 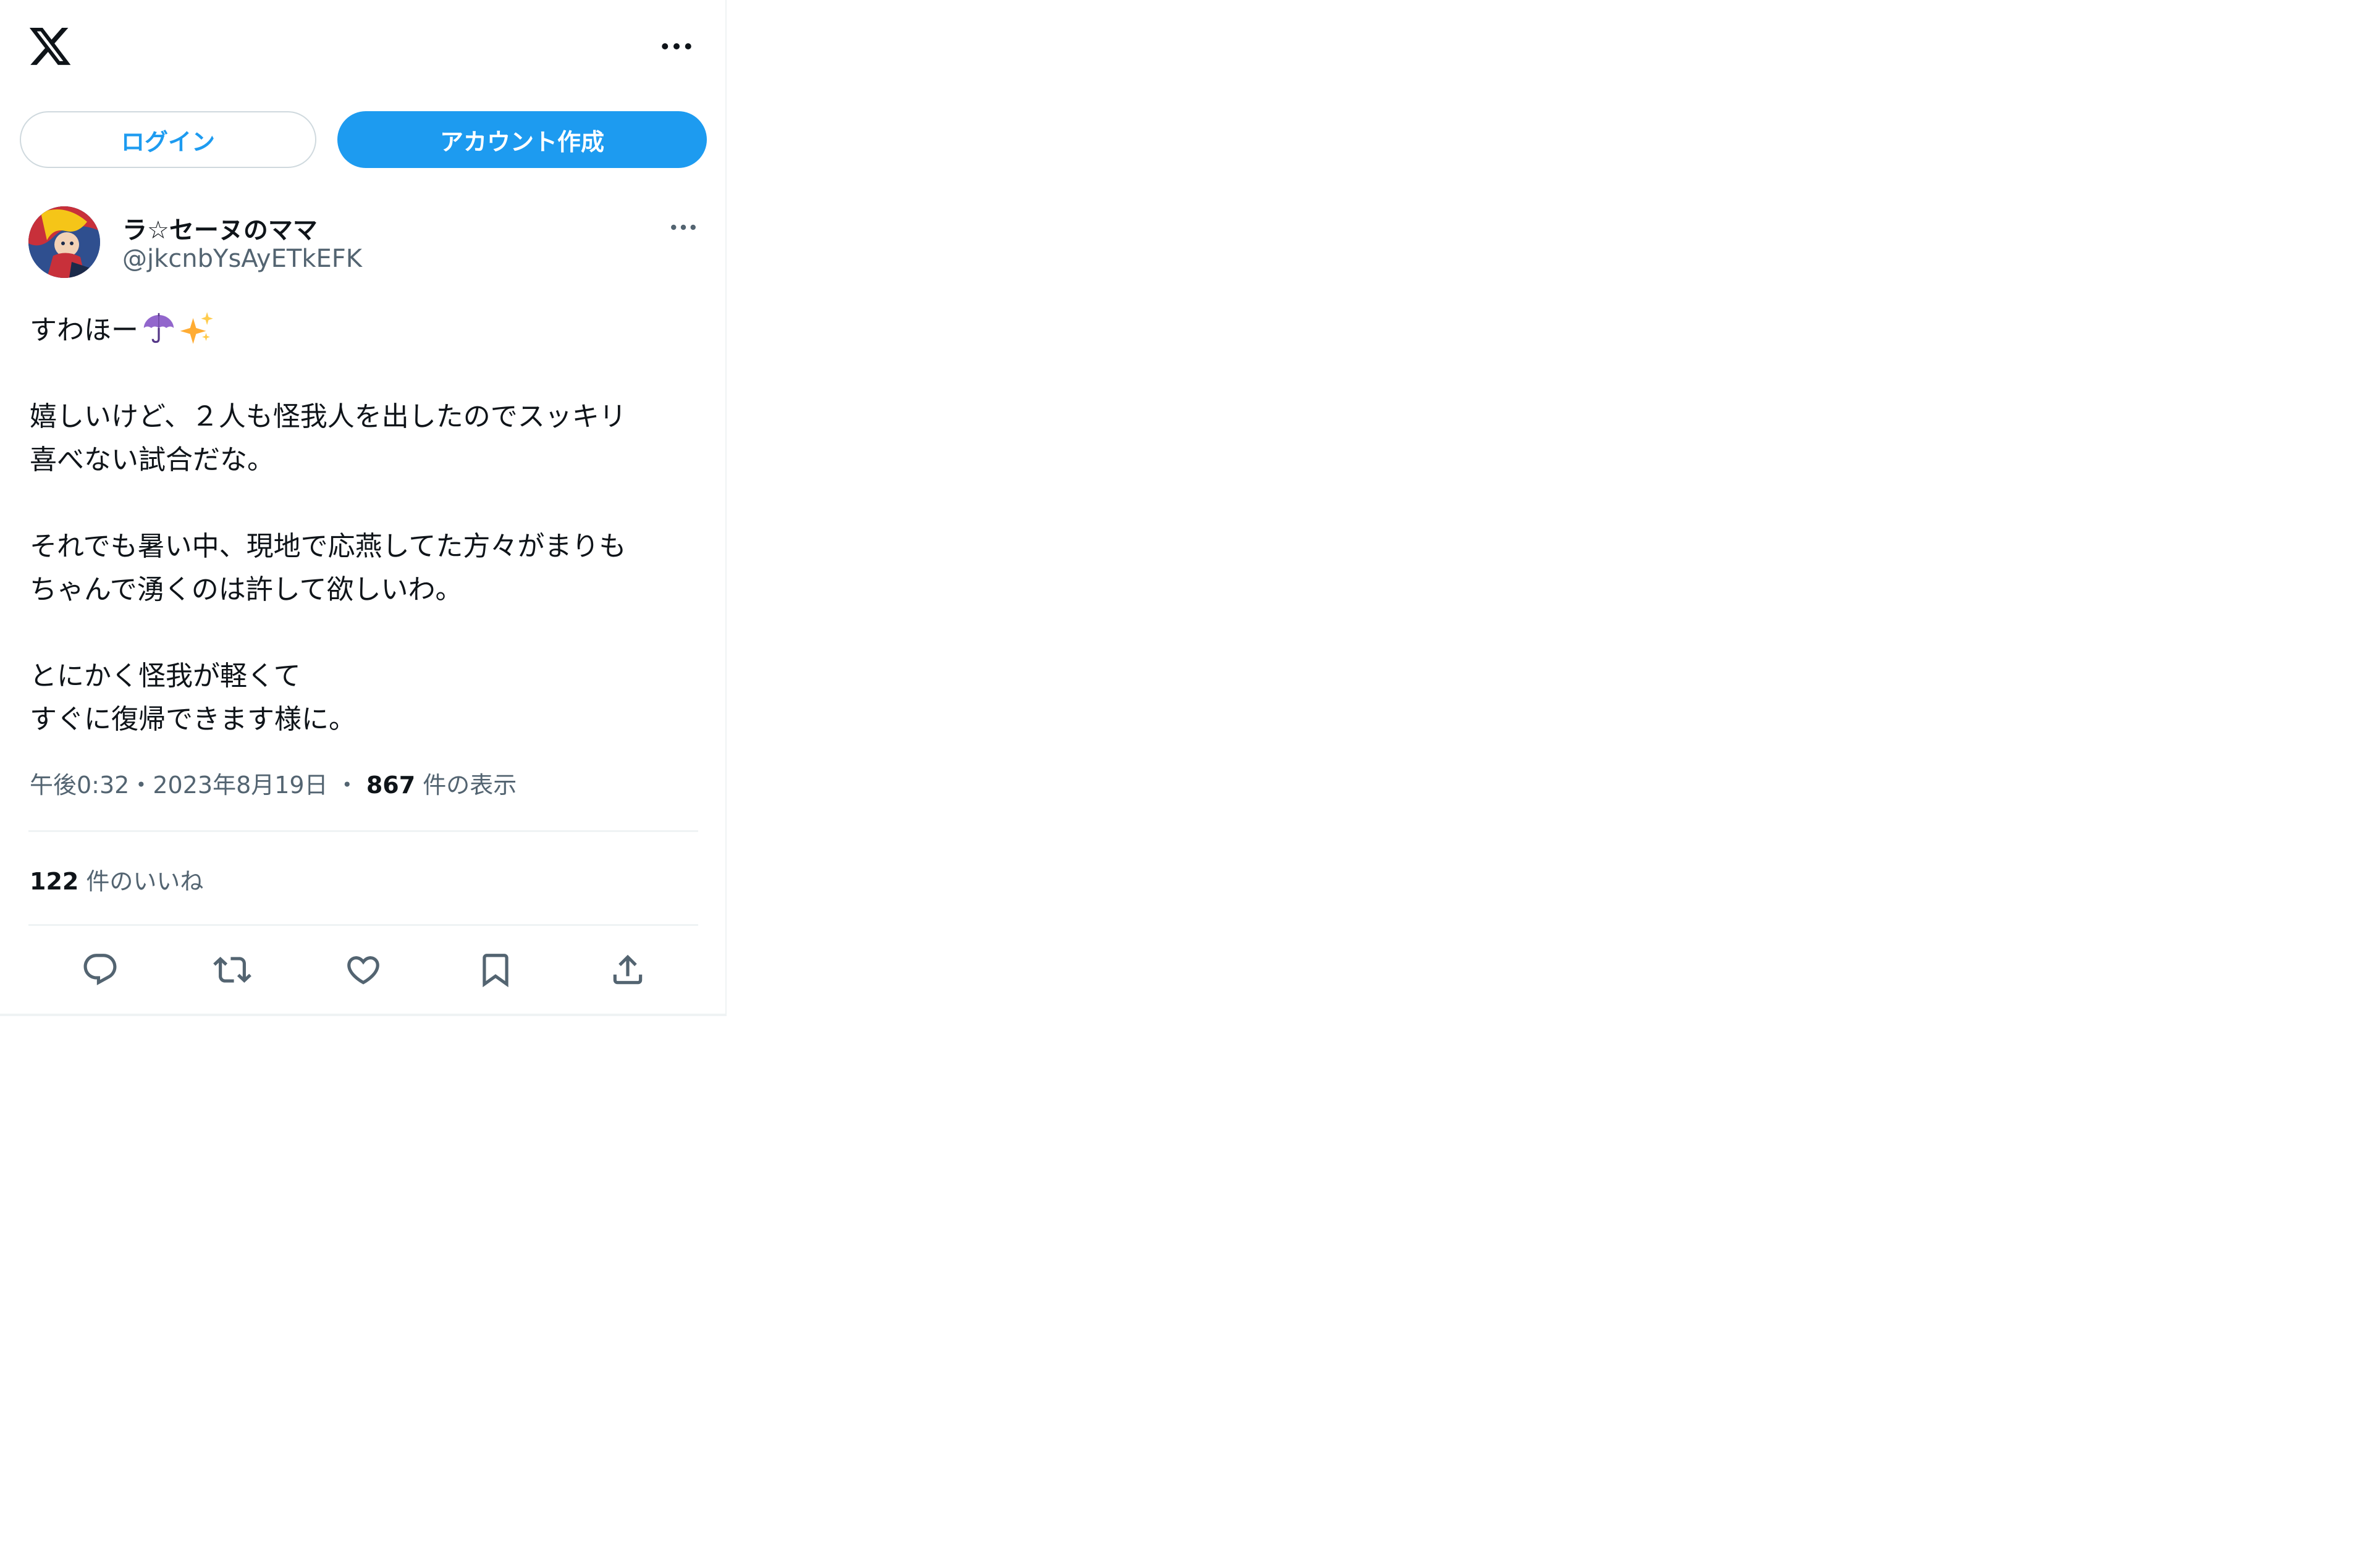 I want to click on tweet-time: 午後0:32, so click(x=79, y=785).